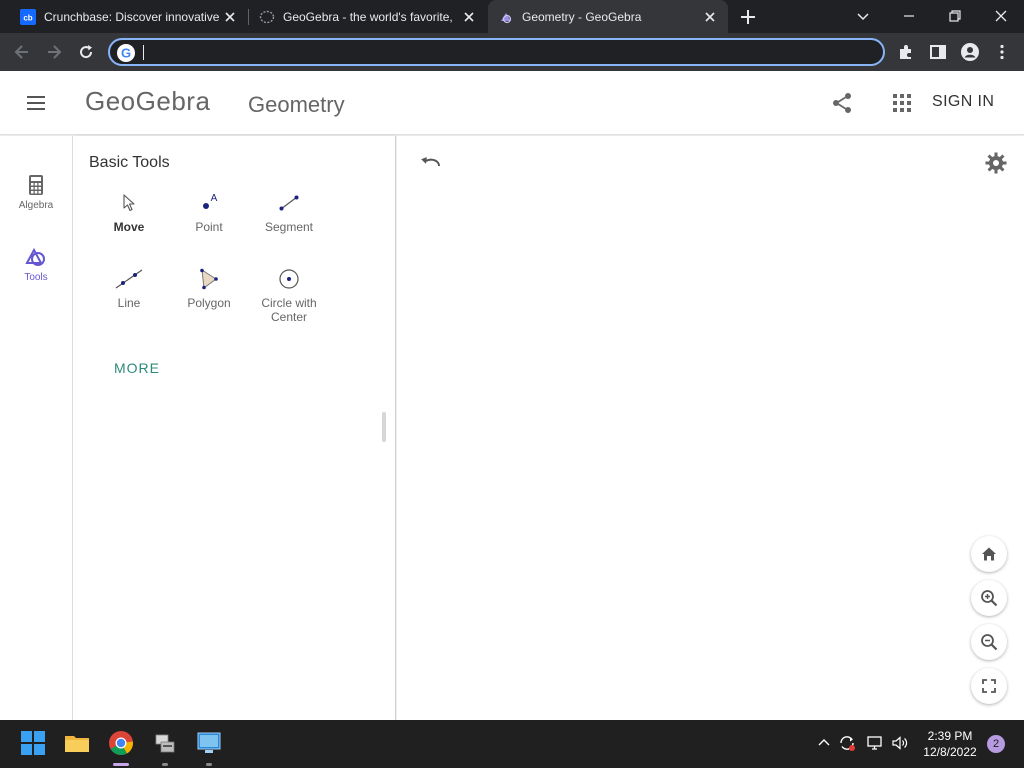  What do you see at coordinates (289, 294) in the screenshot?
I see `tool-circle-with-center: Circle with Center` at bounding box center [289, 294].